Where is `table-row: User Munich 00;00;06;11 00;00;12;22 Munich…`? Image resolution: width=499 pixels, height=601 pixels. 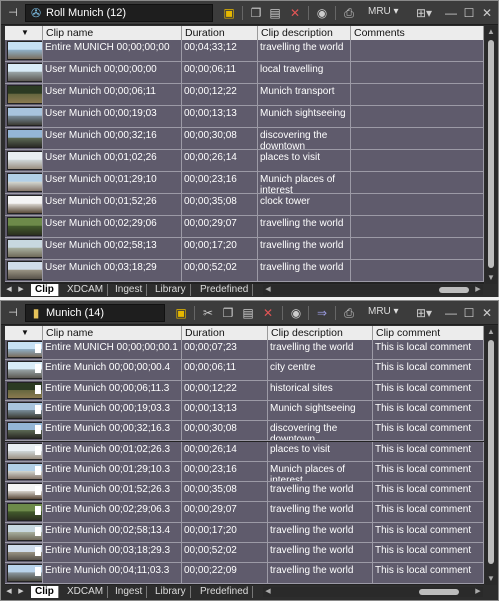
table-row: User Munich 00;00;06;11 00;00;12;22 Munich… is located at coordinates (244, 95).